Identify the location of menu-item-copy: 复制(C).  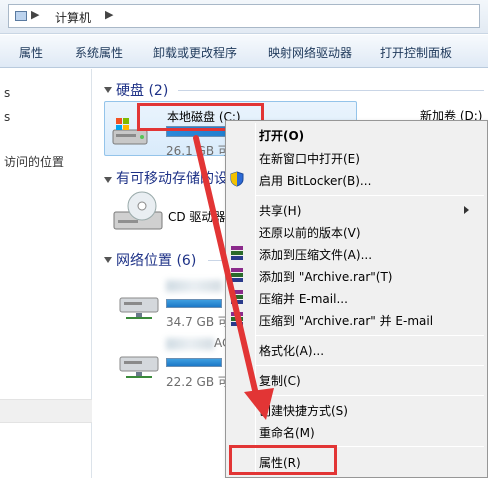
(280, 380).